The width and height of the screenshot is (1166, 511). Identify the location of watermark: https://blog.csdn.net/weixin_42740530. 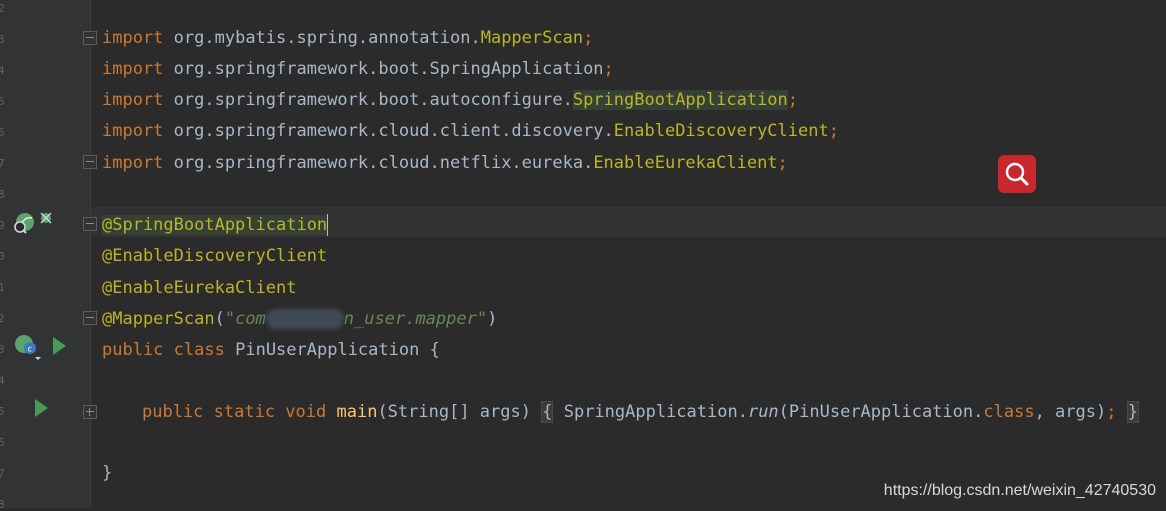
(1019, 490).